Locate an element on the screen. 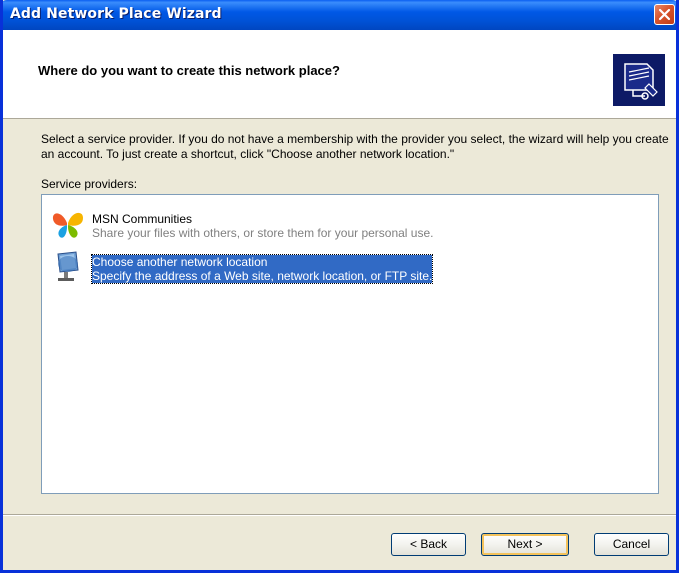  service-providers-label: Service providers: is located at coordinates (89, 184).